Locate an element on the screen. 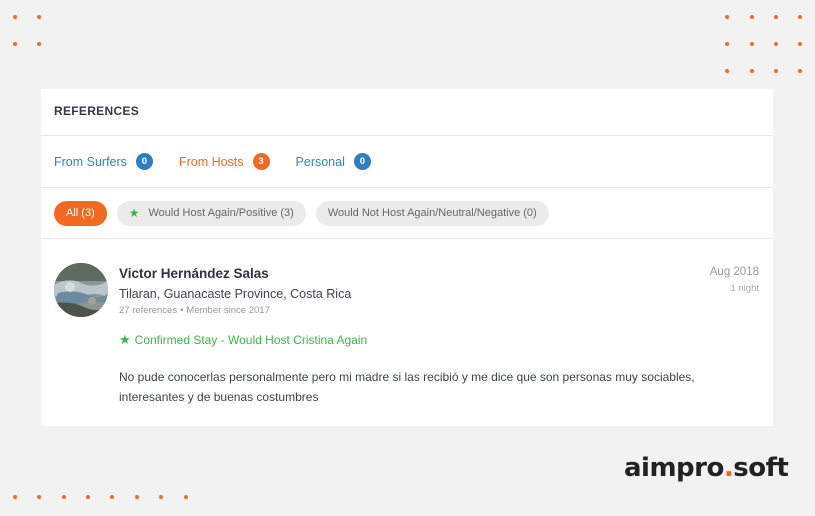 The height and width of the screenshot is (516, 815). tab-label: Personal is located at coordinates (320, 161).